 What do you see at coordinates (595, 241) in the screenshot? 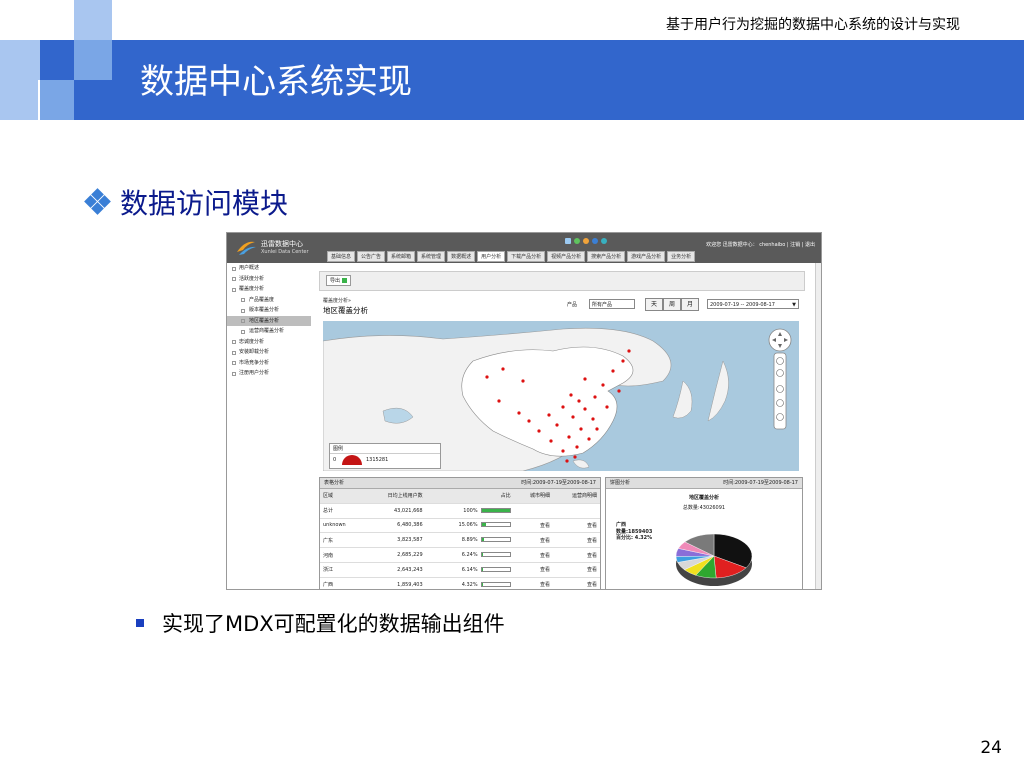
I see `blue-icon` at bounding box center [595, 241].